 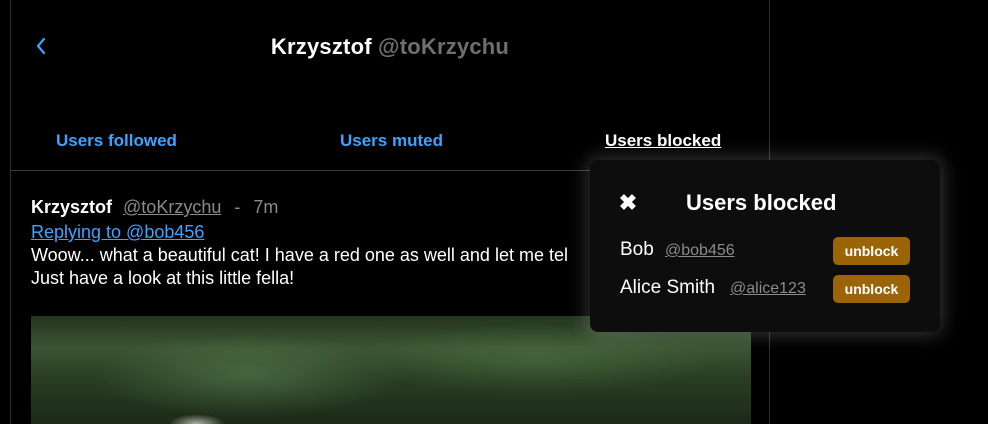 What do you see at coordinates (172, 207) in the screenshot?
I see `post-handle: @toKrzychu` at bounding box center [172, 207].